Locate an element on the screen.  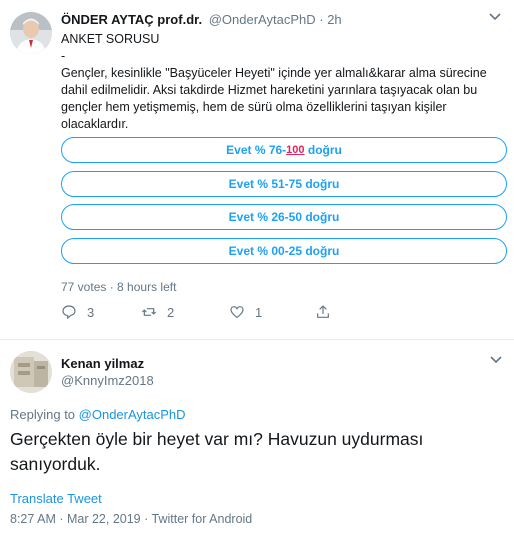
poll-option-suffix: doğru is located at coordinates (323, 150).